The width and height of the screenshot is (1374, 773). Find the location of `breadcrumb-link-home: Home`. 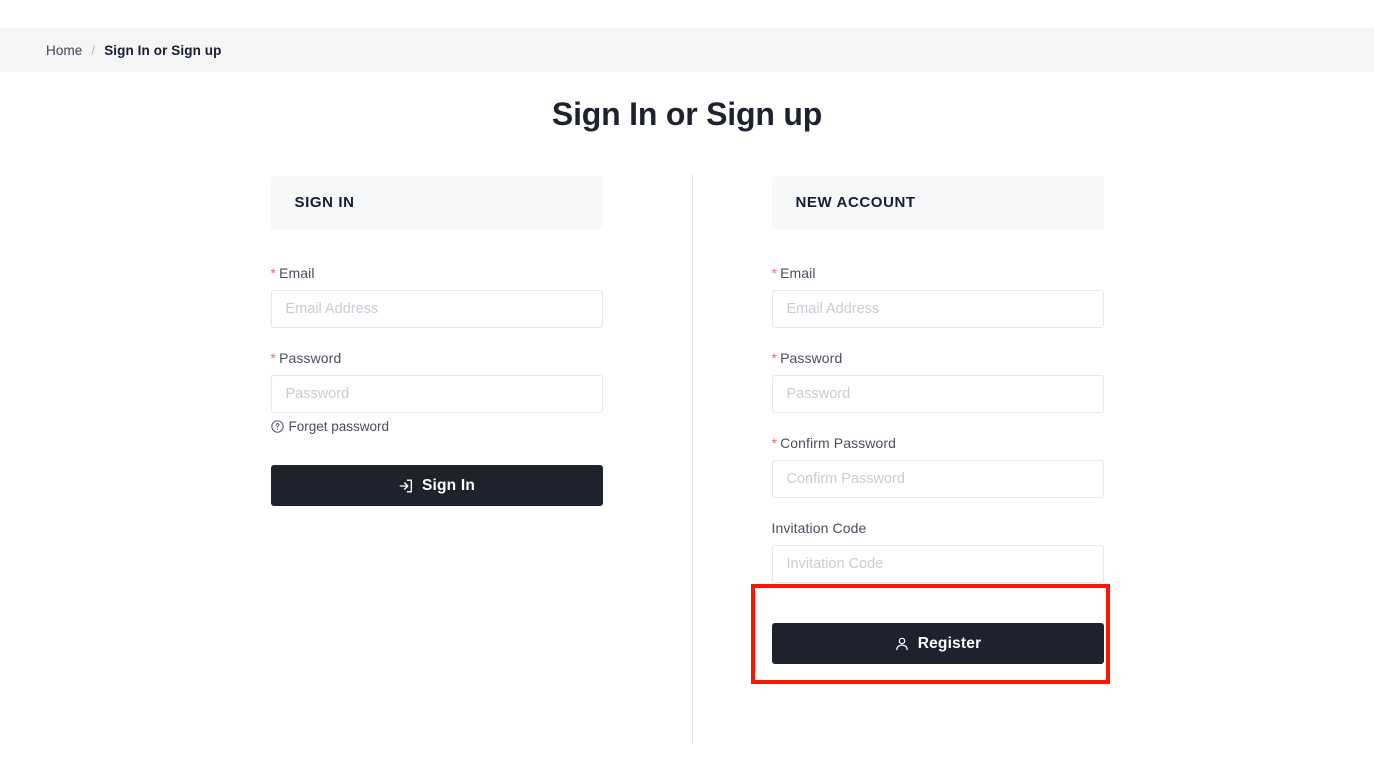

breadcrumb-link-home: Home is located at coordinates (64, 50).